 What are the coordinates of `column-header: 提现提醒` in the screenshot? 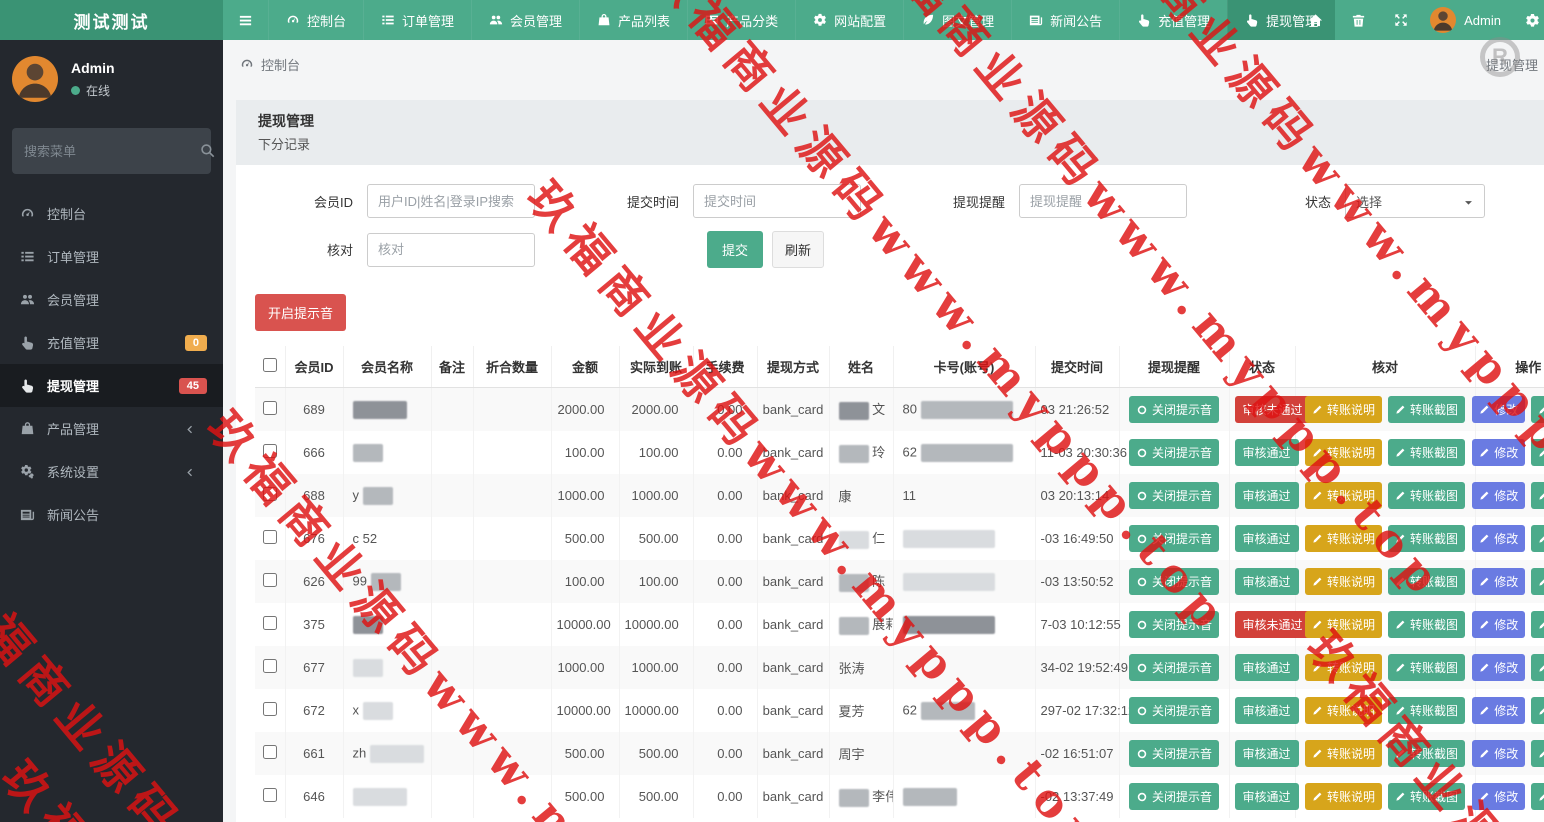 It's located at (1173, 367).